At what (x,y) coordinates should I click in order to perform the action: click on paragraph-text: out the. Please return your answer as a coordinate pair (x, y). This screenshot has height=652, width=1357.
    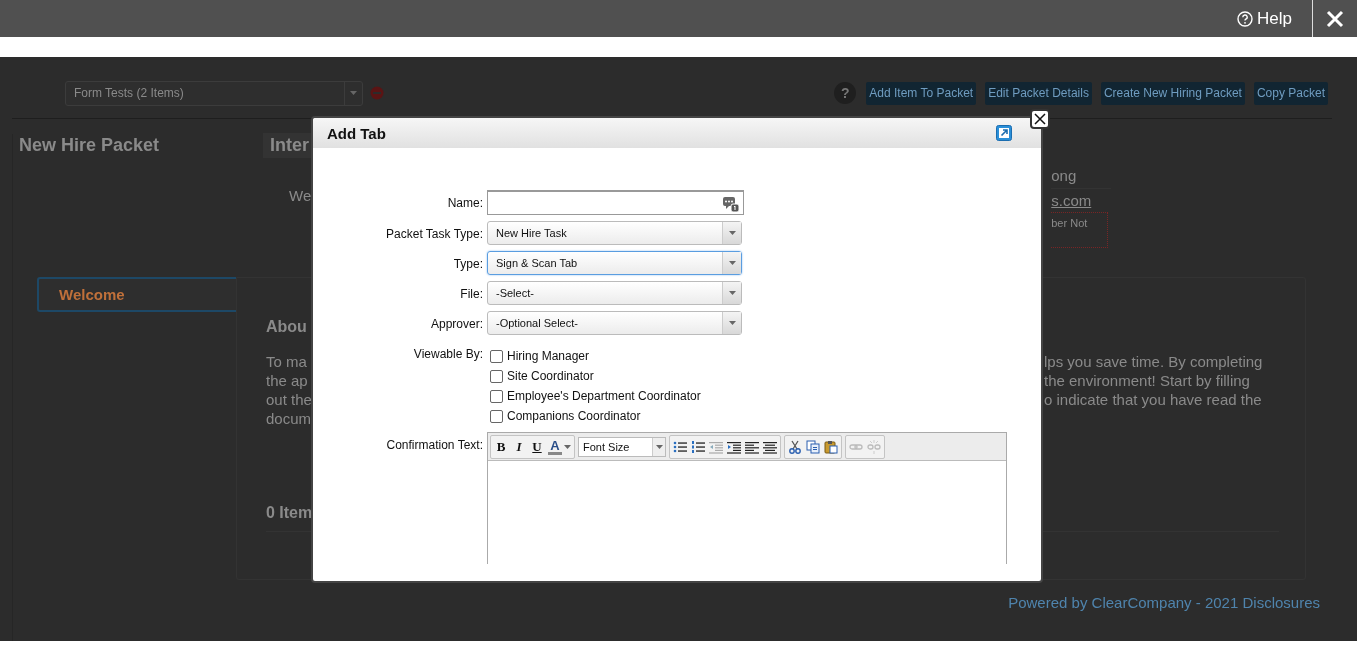
    Looking at the image, I should click on (289, 399).